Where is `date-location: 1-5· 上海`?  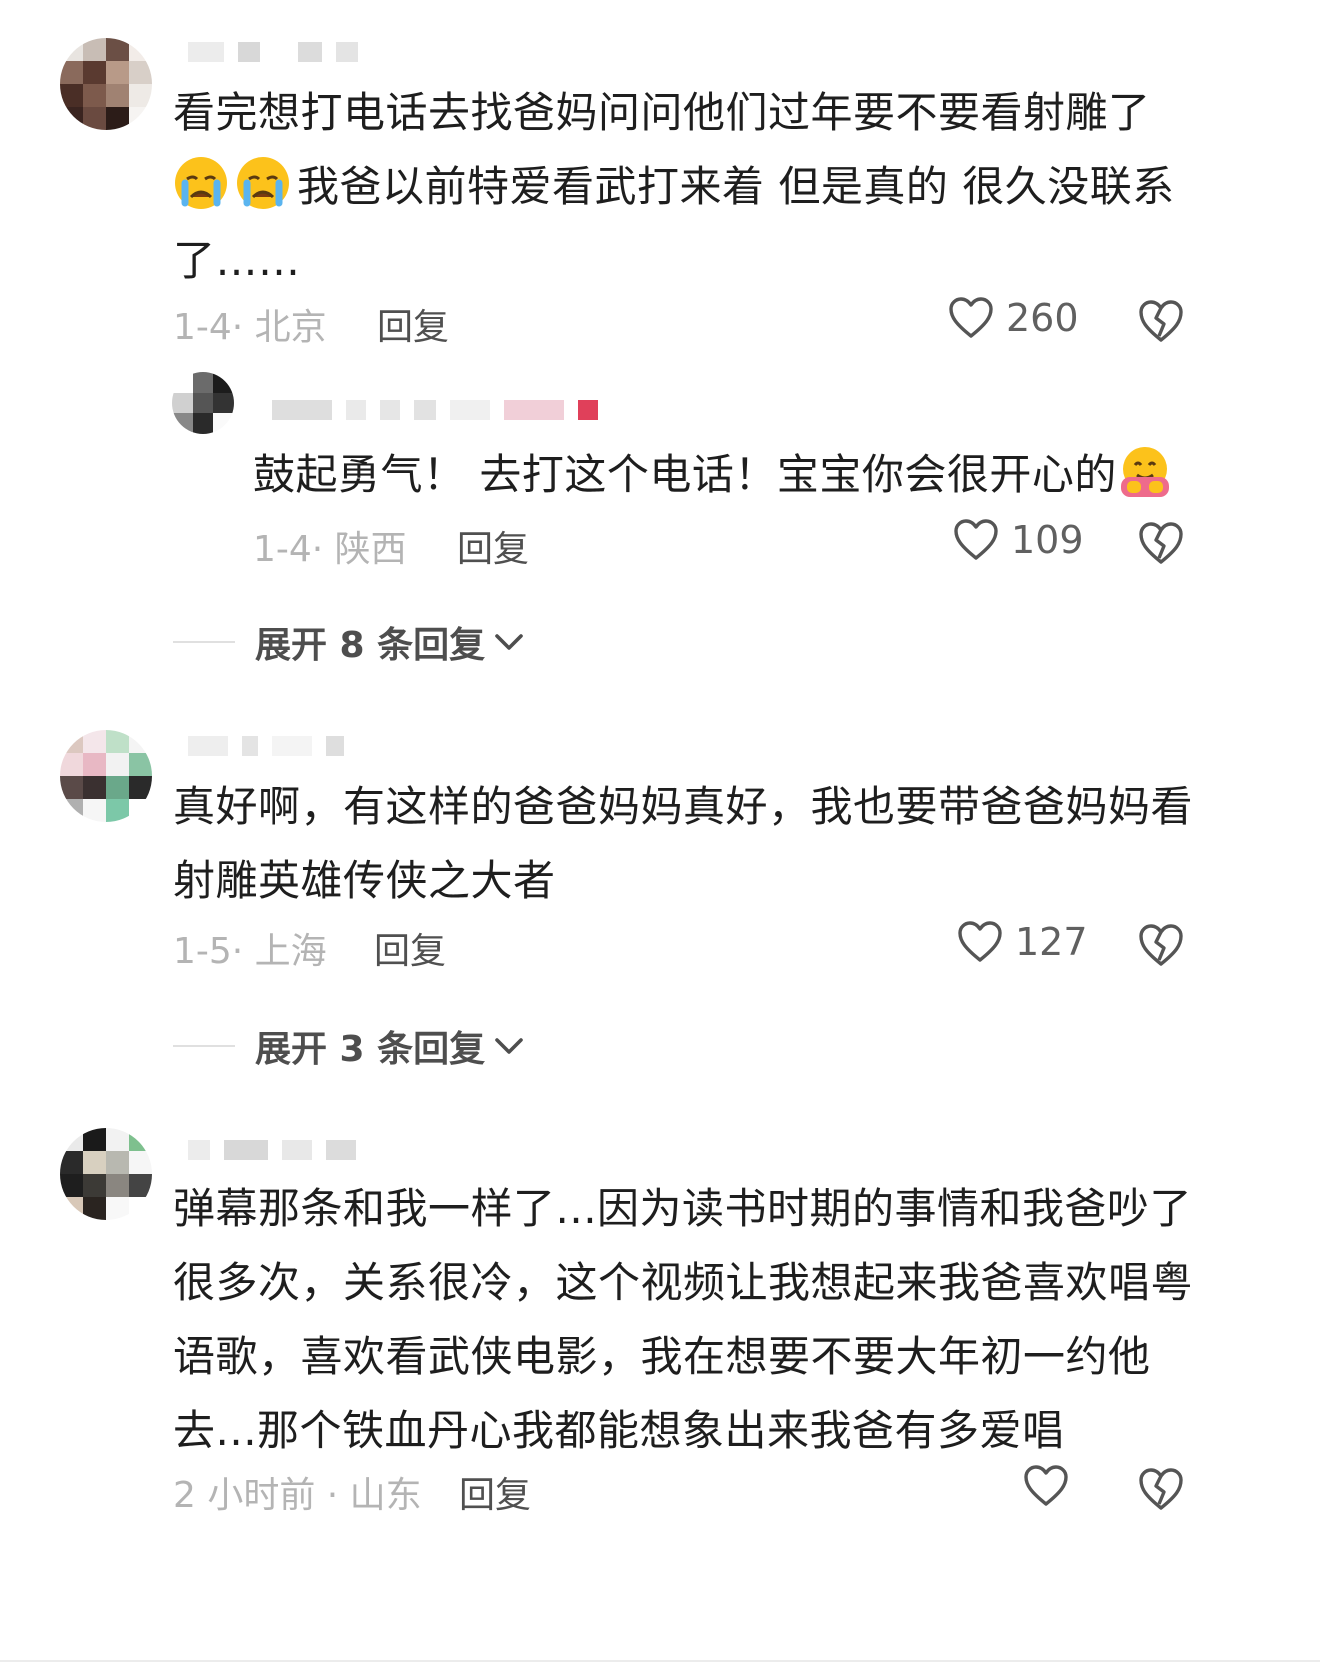
date-location: 1-5· 上海 is located at coordinates (250, 951).